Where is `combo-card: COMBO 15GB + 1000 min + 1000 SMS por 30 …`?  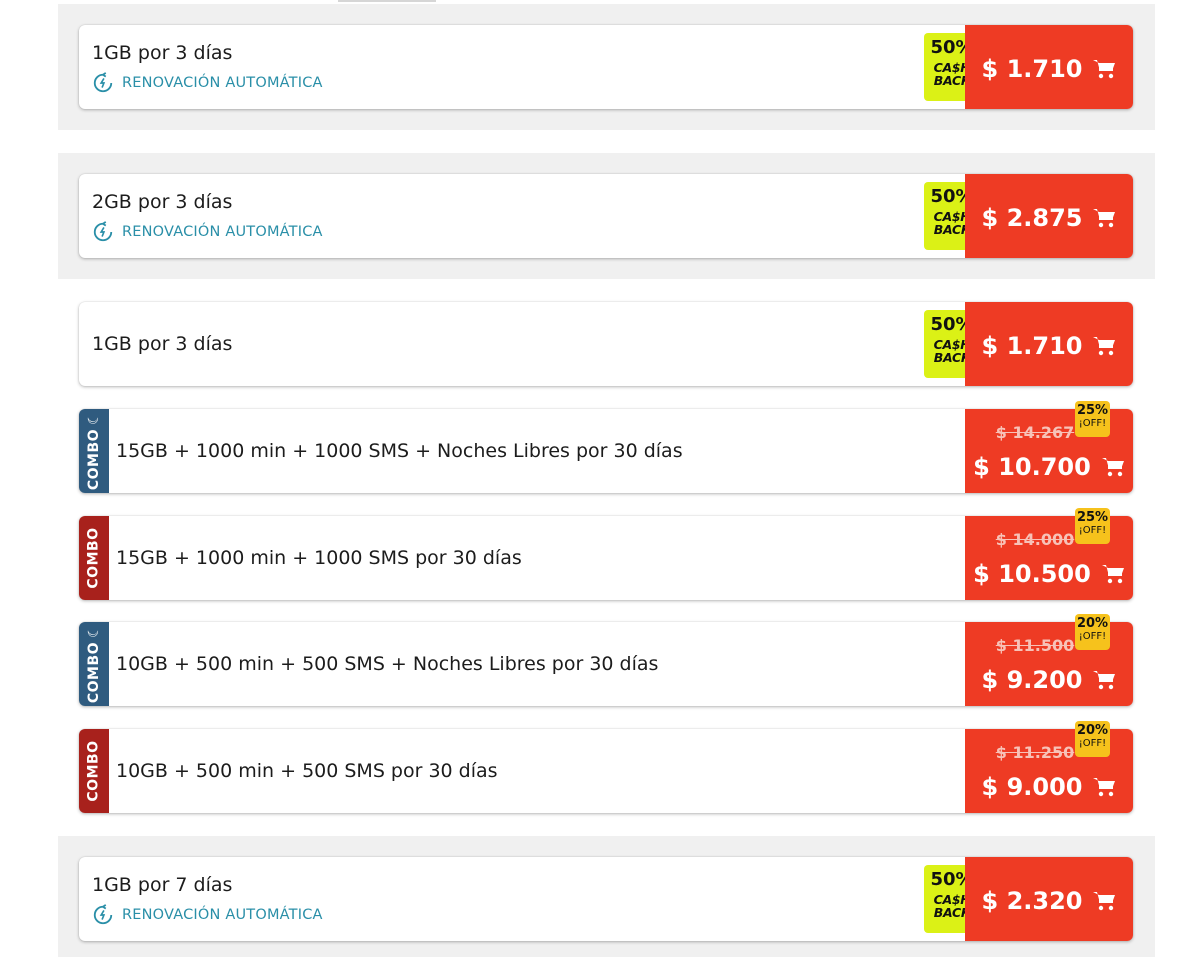
combo-card: COMBO 15GB + 1000 min + 1000 SMS por 30 … is located at coordinates (606, 558).